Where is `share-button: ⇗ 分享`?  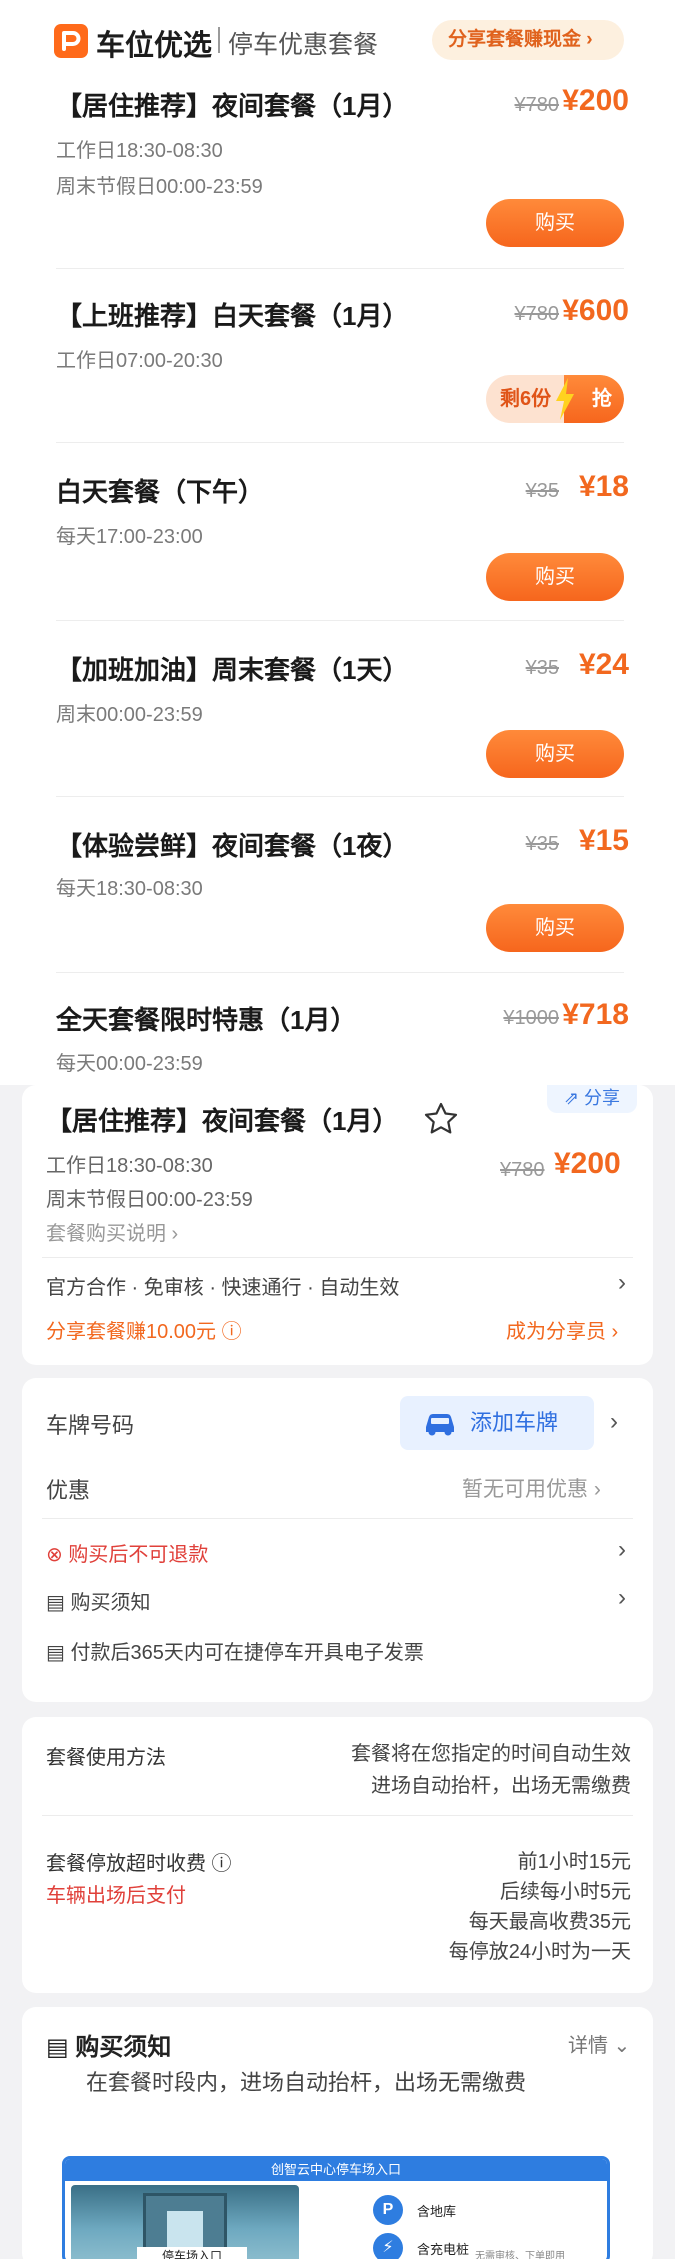 share-button: ⇗ 分享 is located at coordinates (592, 1099).